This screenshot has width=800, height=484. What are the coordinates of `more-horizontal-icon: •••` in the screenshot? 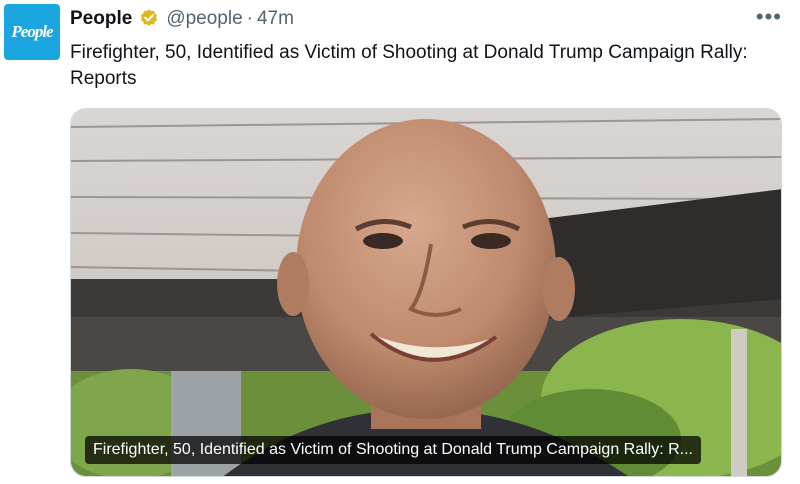 It's located at (769, 17).